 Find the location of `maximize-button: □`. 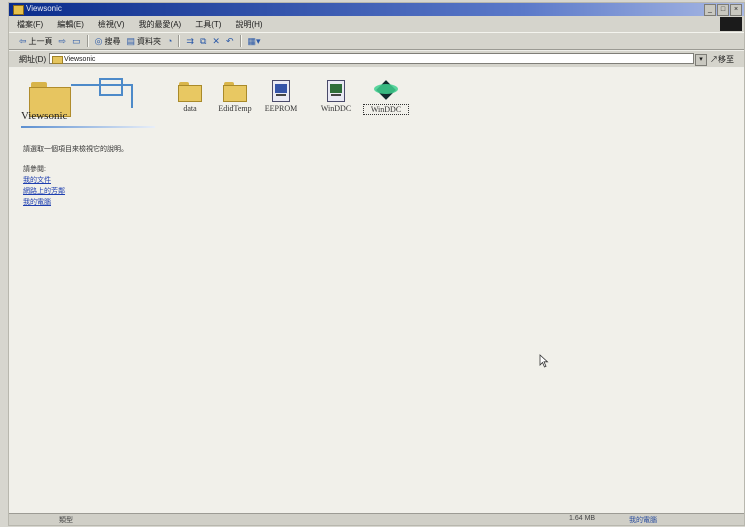

maximize-button: □ is located at coordinates (723, 10).